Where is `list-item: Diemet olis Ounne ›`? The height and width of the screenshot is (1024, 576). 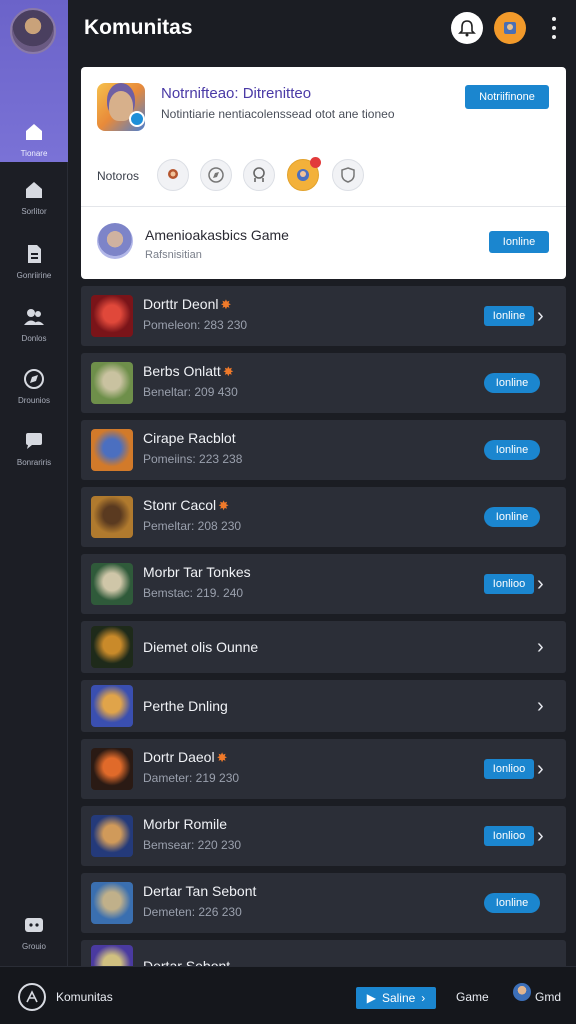
list-item: Diemet olis Ounne › is located at coordinates (323, 647).